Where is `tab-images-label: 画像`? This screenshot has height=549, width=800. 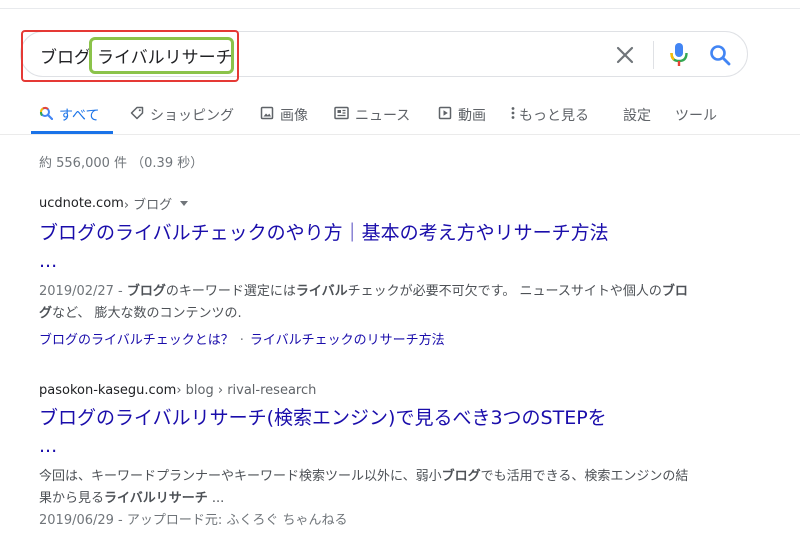 tab-images-label: 画像 is located at coordinates (294, 116).